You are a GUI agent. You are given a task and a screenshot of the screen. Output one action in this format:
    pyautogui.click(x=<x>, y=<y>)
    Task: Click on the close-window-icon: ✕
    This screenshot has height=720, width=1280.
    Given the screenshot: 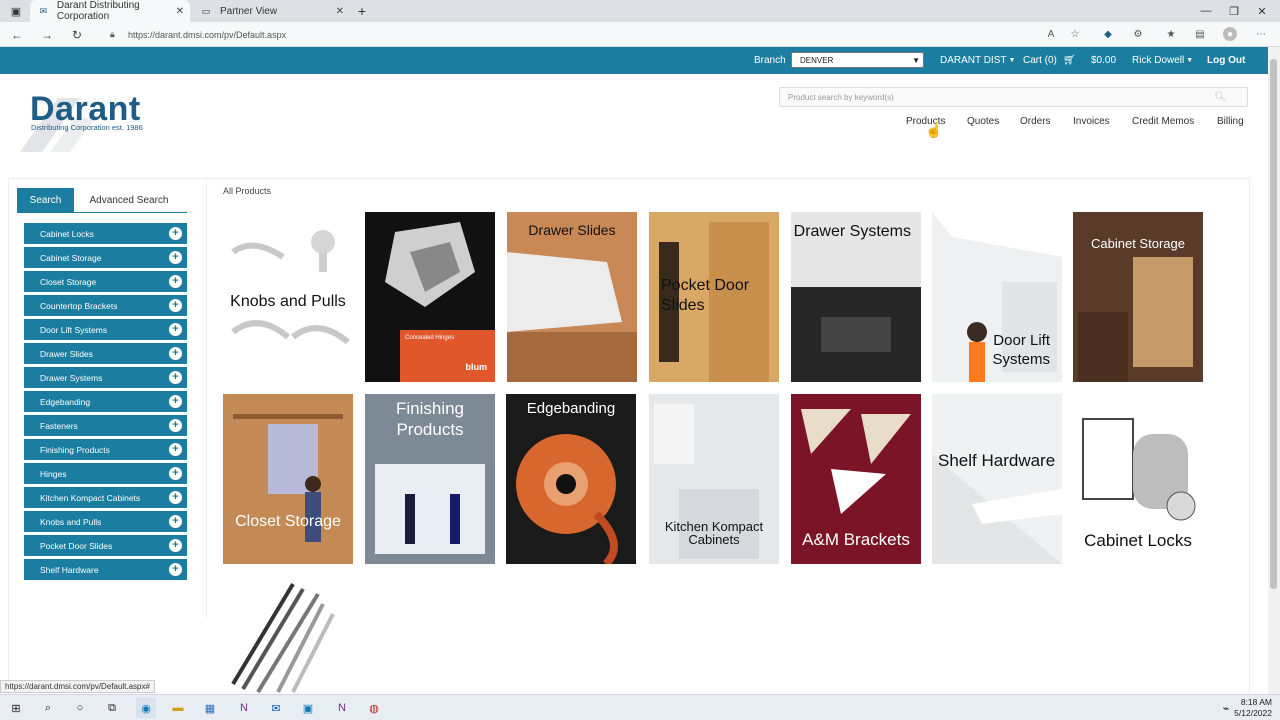 What is the action you would take?
    pyautogui.click(x=1262, y=11)
    